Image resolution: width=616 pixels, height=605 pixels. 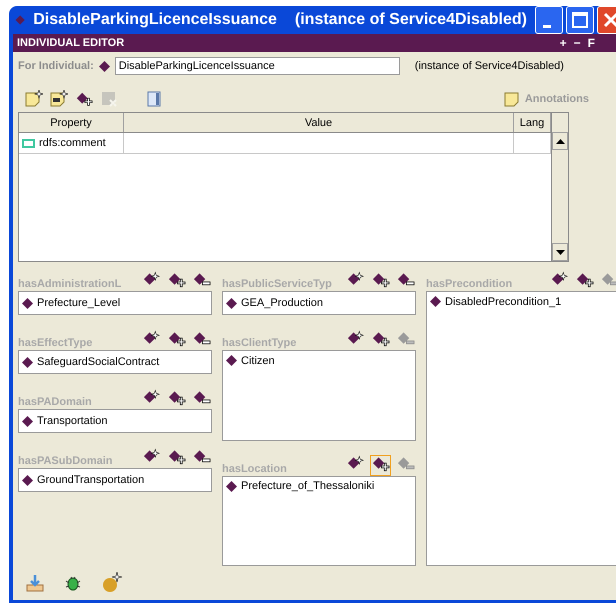 What do you see at coordinates (257, 66) in the screenshot?
I see `individual-name-field: DisableParkingLicenceIssuance` at bounding box center [257, 66].